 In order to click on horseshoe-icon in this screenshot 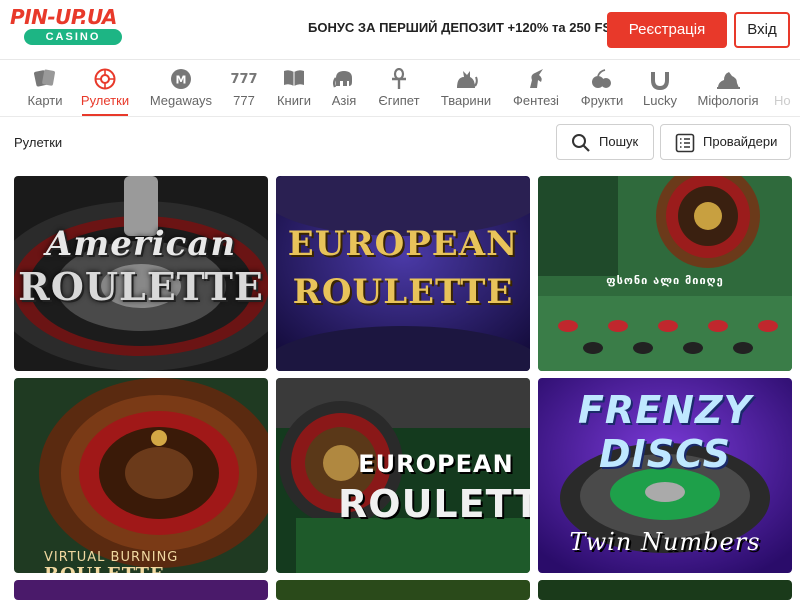, I will do `click(660, 75)`.